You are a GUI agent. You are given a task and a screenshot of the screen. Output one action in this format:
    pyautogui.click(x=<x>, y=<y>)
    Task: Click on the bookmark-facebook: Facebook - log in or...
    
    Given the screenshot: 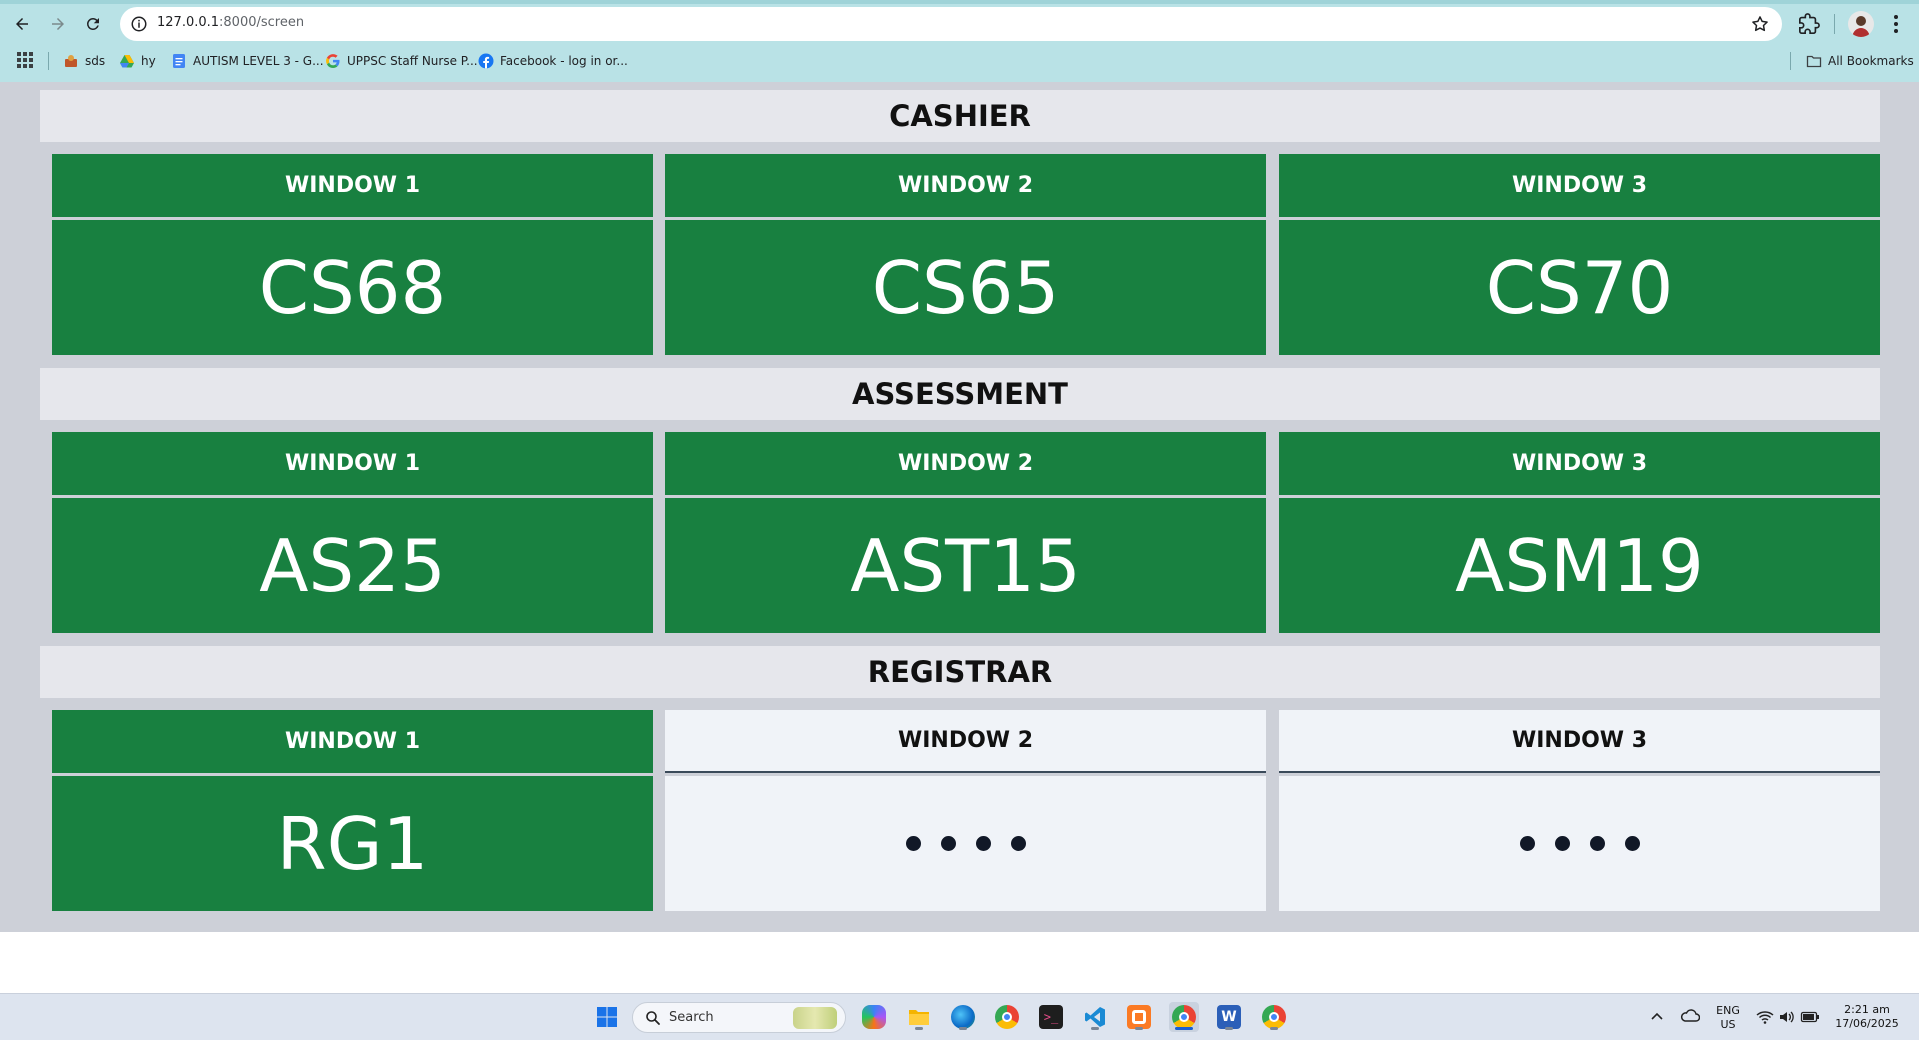 What is the action you would take?
    pyautogui.click(x=553, y=61)
    